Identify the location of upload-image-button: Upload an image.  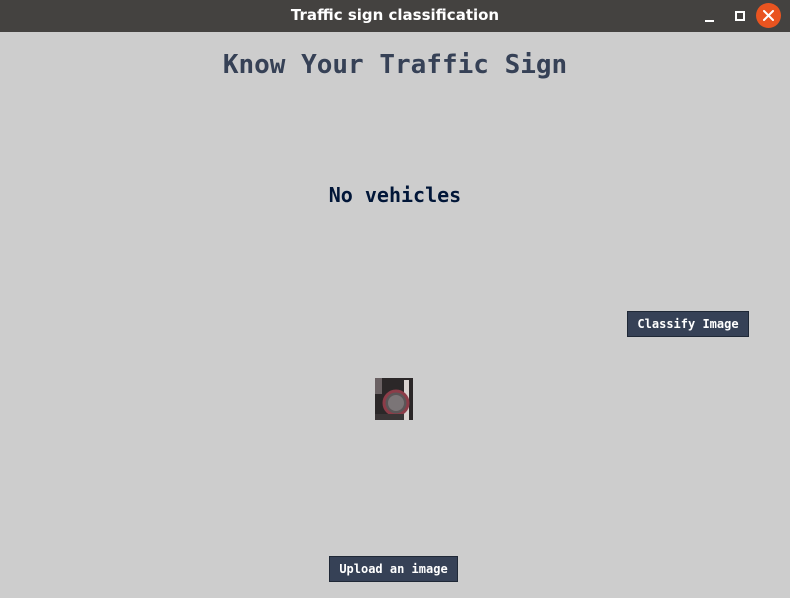
(393, 569).